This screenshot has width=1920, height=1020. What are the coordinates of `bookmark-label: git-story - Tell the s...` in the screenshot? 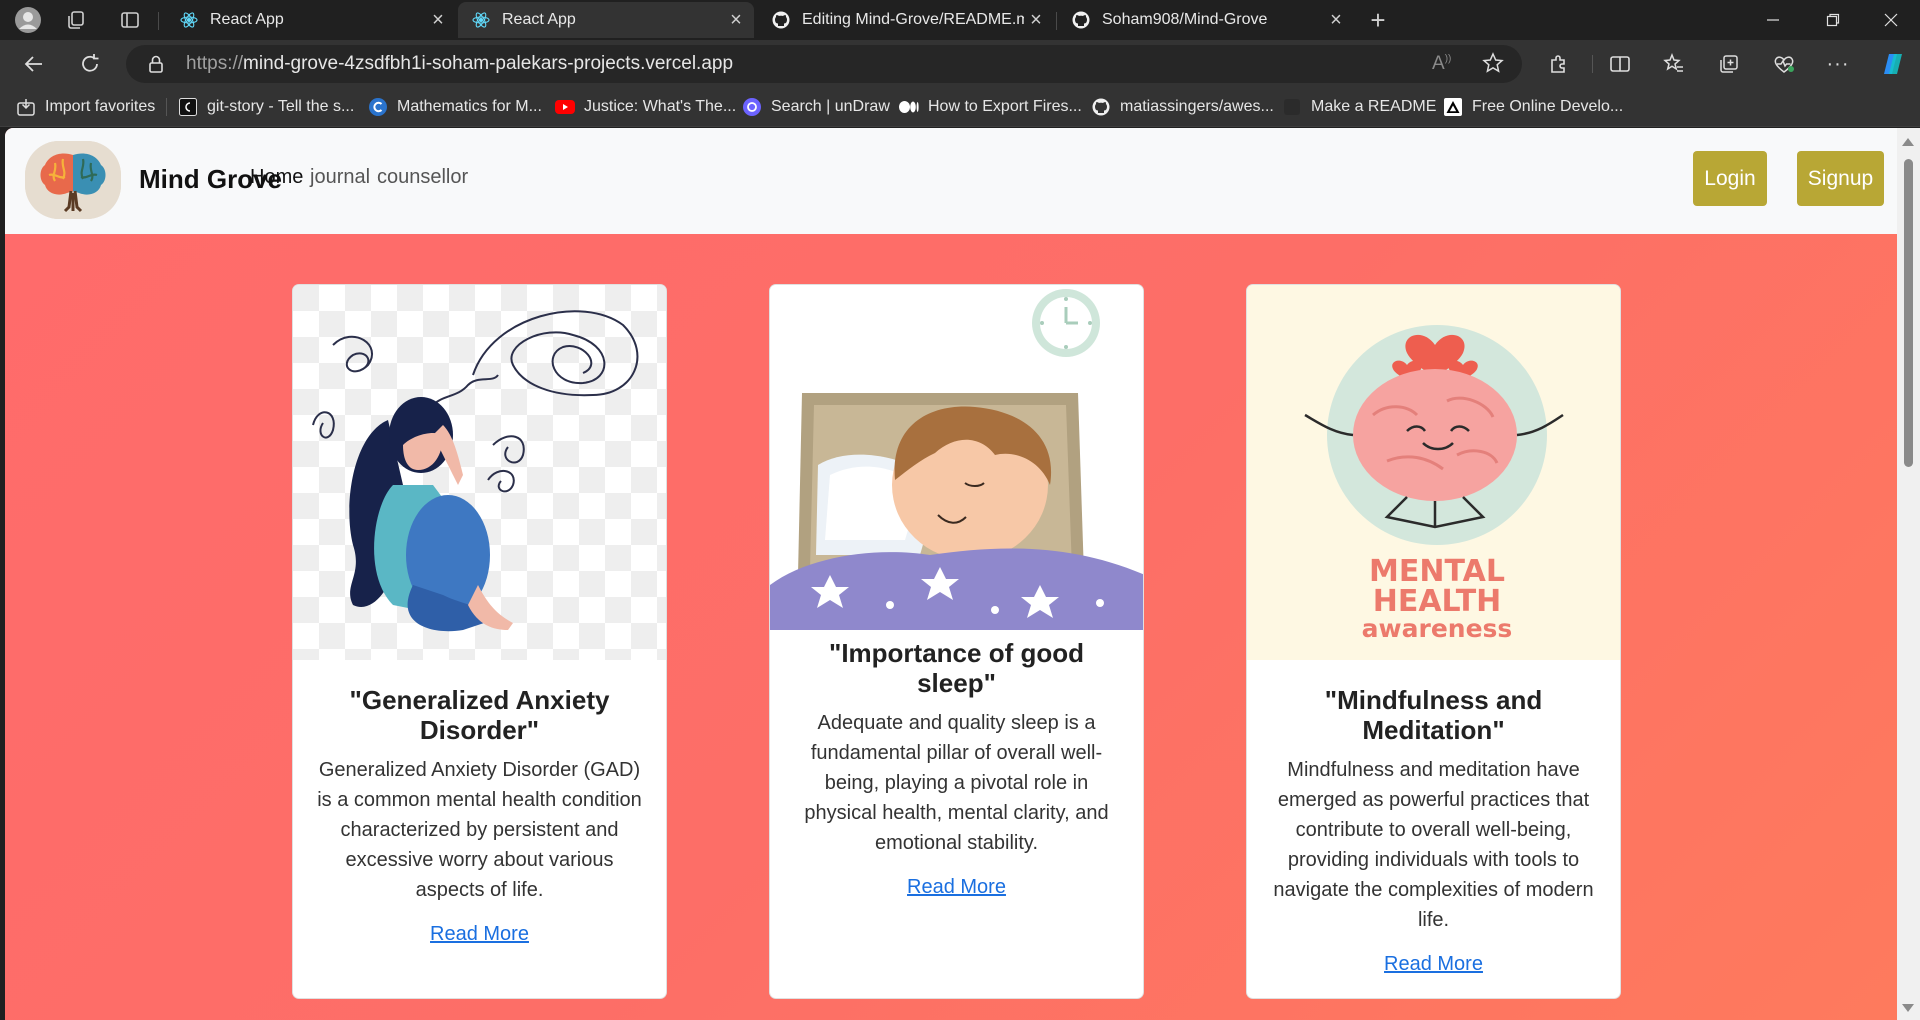 It's located at (281, 106).